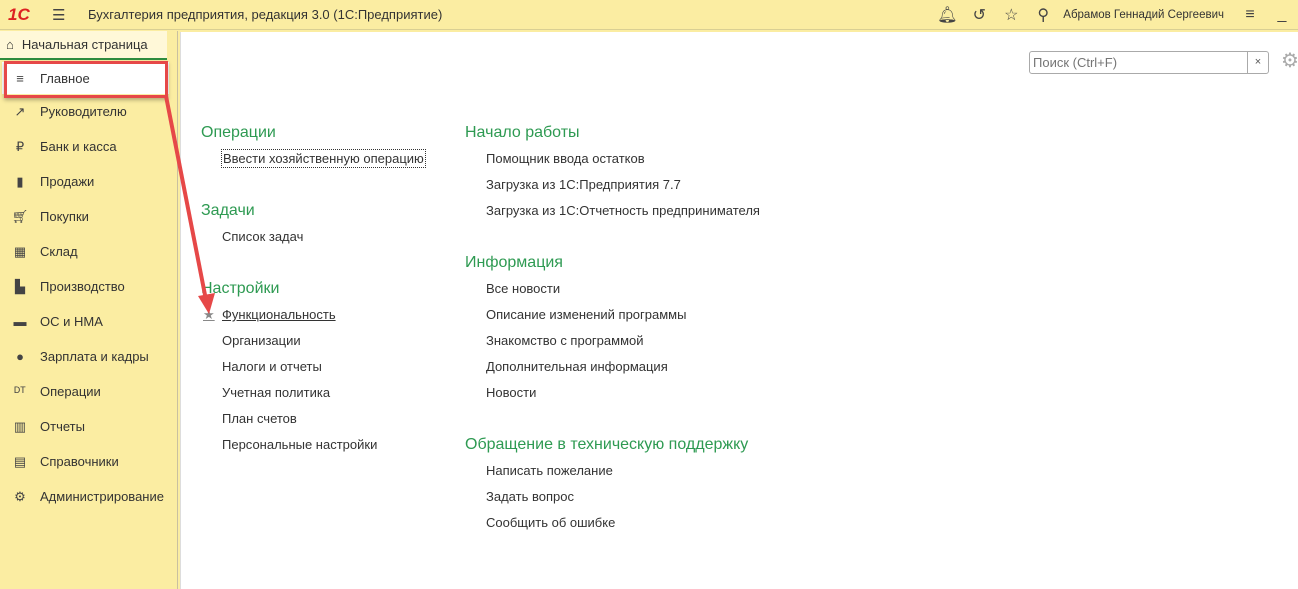 This screenshot has width=1298, height=589. I want to click on link-label: Новости, so click(511, 392).